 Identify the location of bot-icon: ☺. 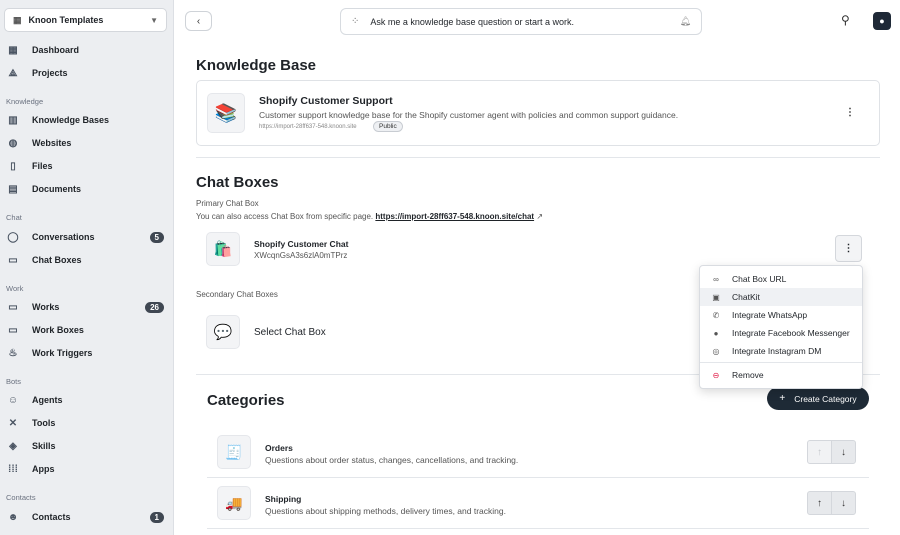
(13, 400).